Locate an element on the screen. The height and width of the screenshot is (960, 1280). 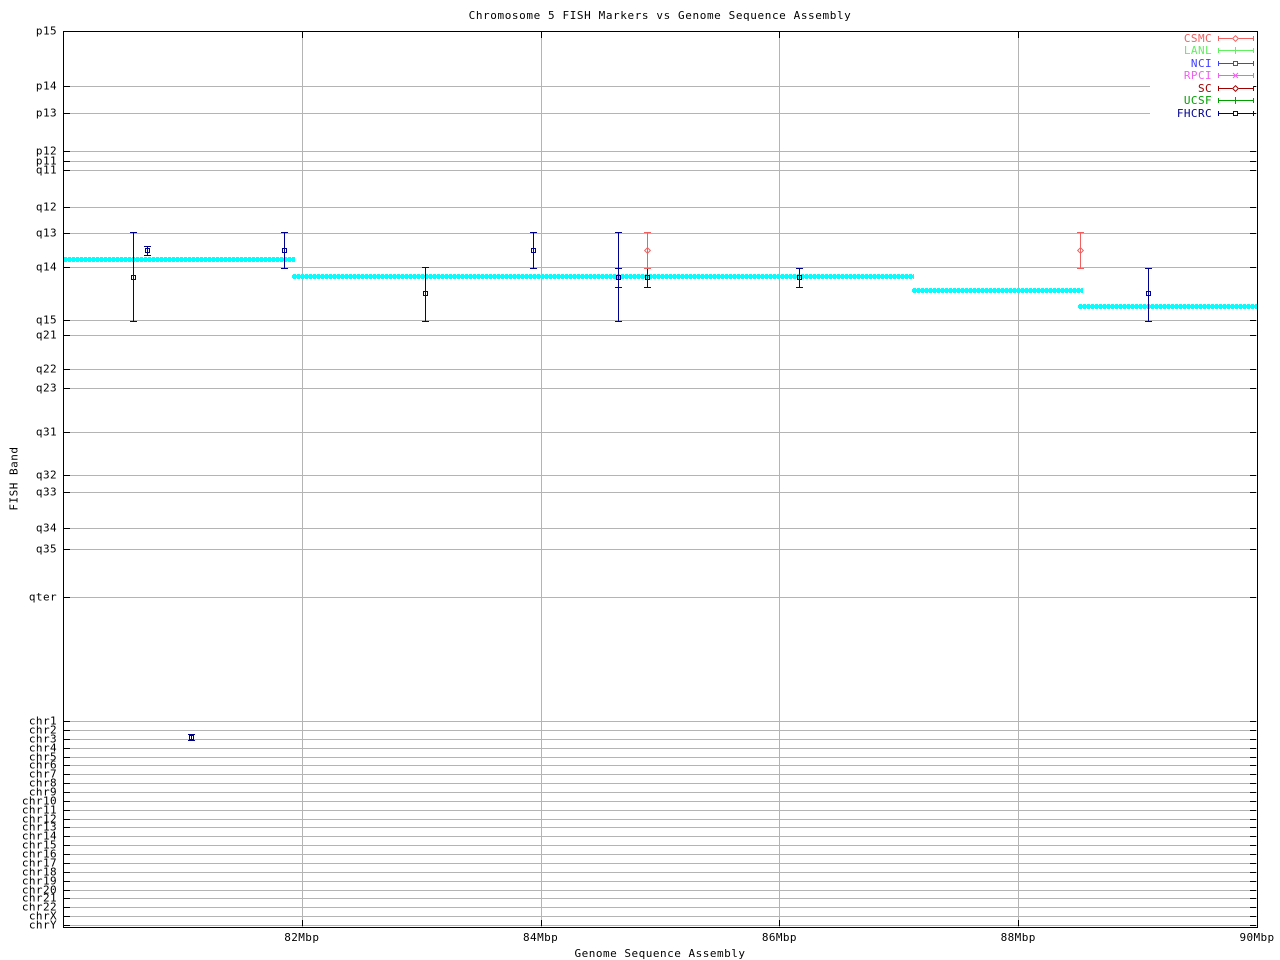
y-tick-left-chr15 is located at coordinates (67, 845).